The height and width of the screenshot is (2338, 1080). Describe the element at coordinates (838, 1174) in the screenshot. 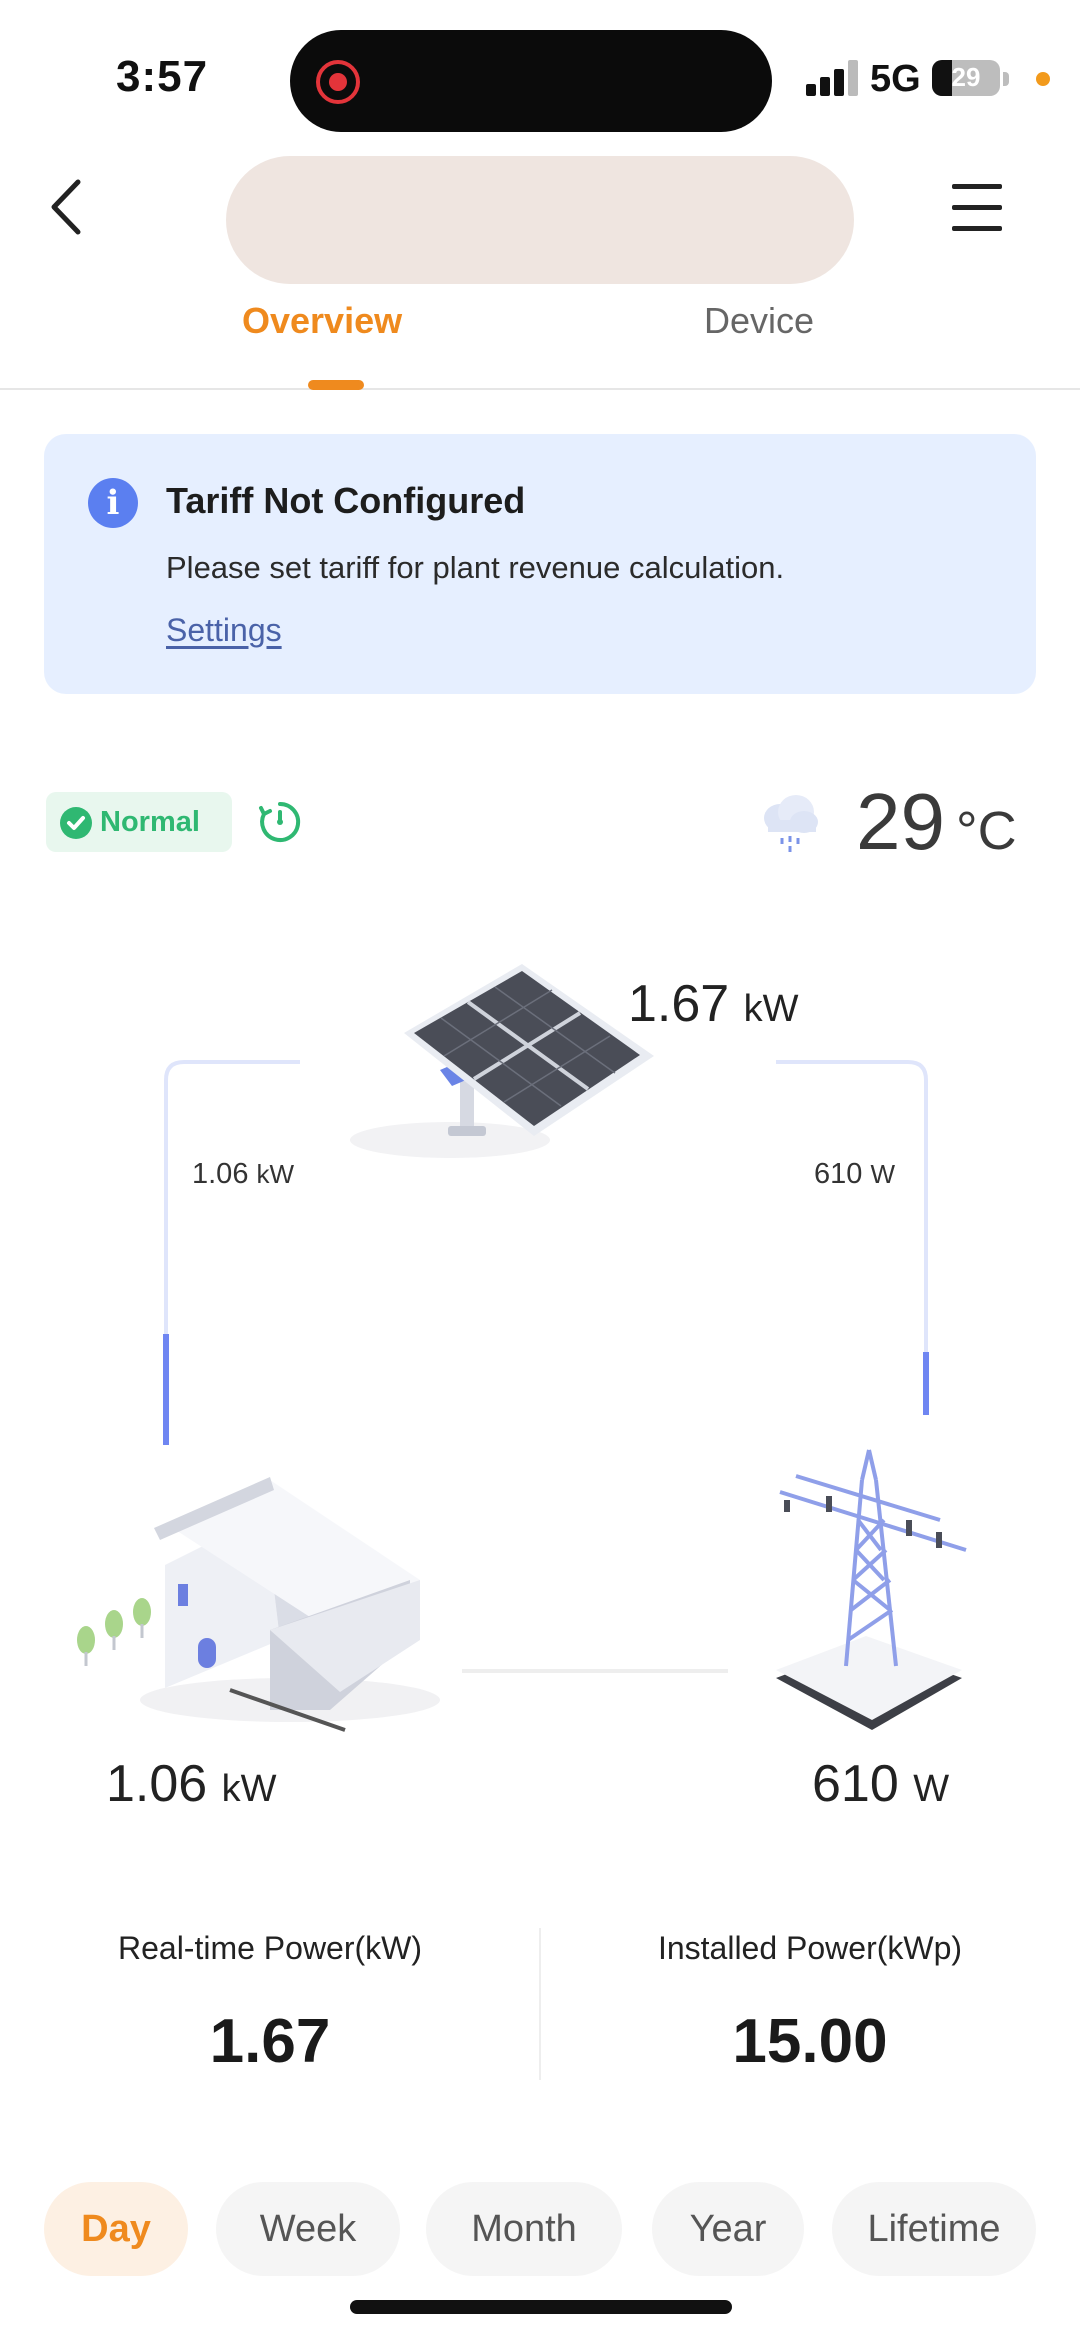

I see `pv-to-grid-number: 610` at that location.